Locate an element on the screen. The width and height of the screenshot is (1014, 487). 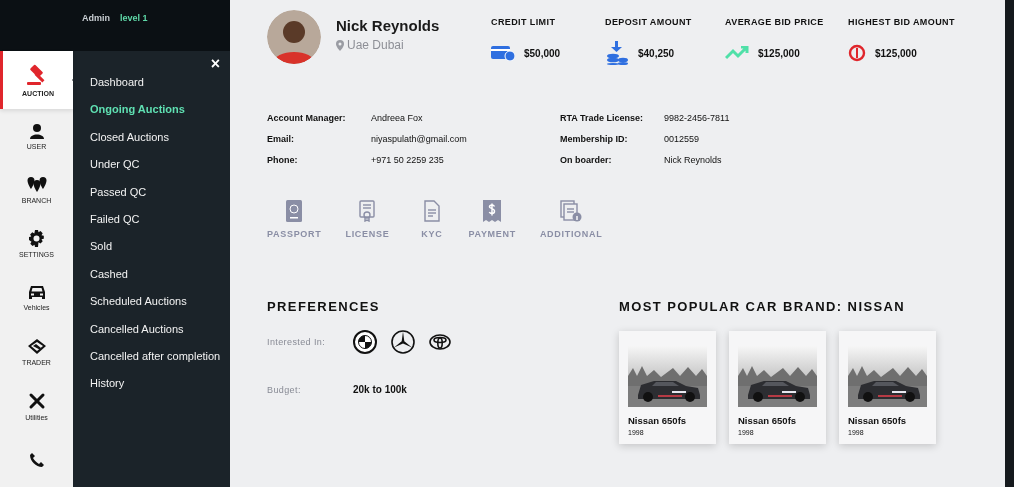
detail-label: Account Manager: is located at coordinates (307, 118).